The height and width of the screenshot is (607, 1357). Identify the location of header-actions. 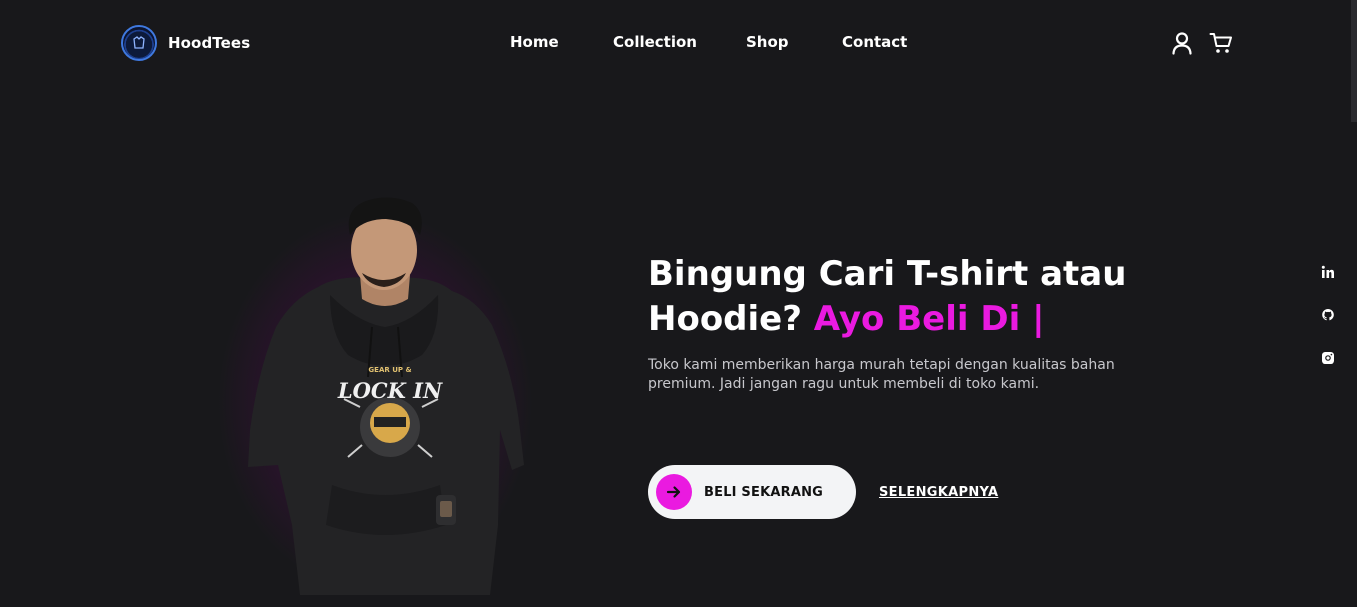
(1202, 43).